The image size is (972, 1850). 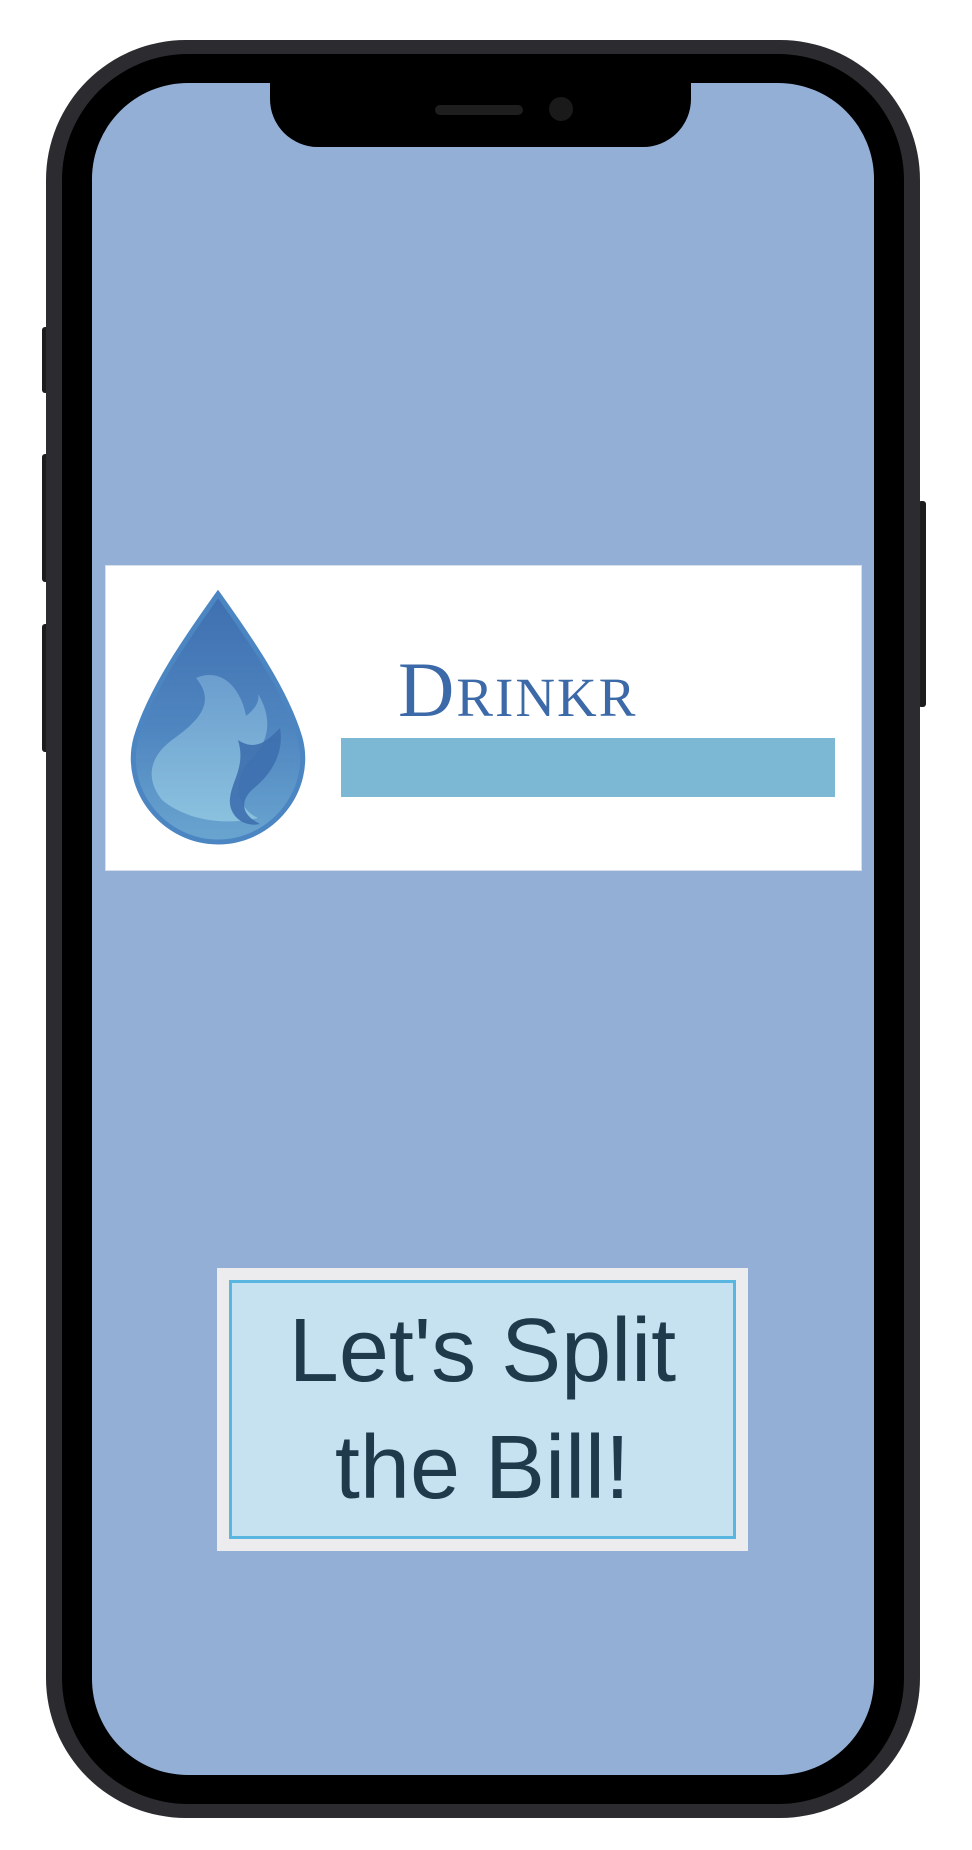 I want to click on split-bill-button-frame: Let's Split the Bill!, so click(x=482, y=1409).